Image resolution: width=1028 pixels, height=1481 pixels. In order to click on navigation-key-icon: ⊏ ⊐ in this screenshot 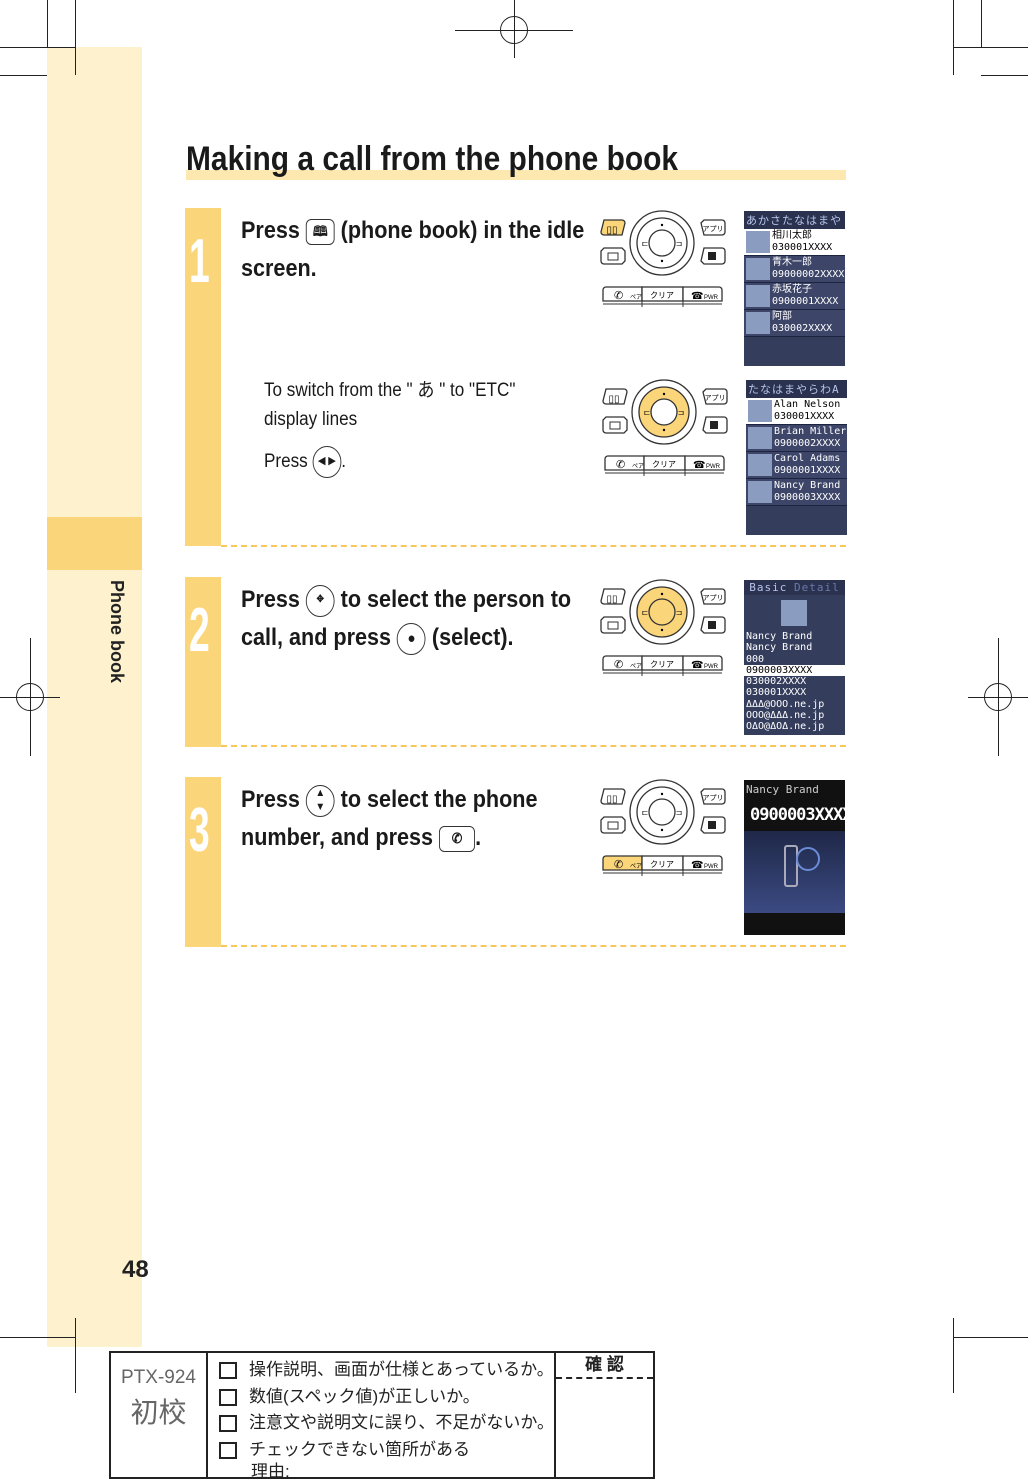, I will do `click(664, 412)`.